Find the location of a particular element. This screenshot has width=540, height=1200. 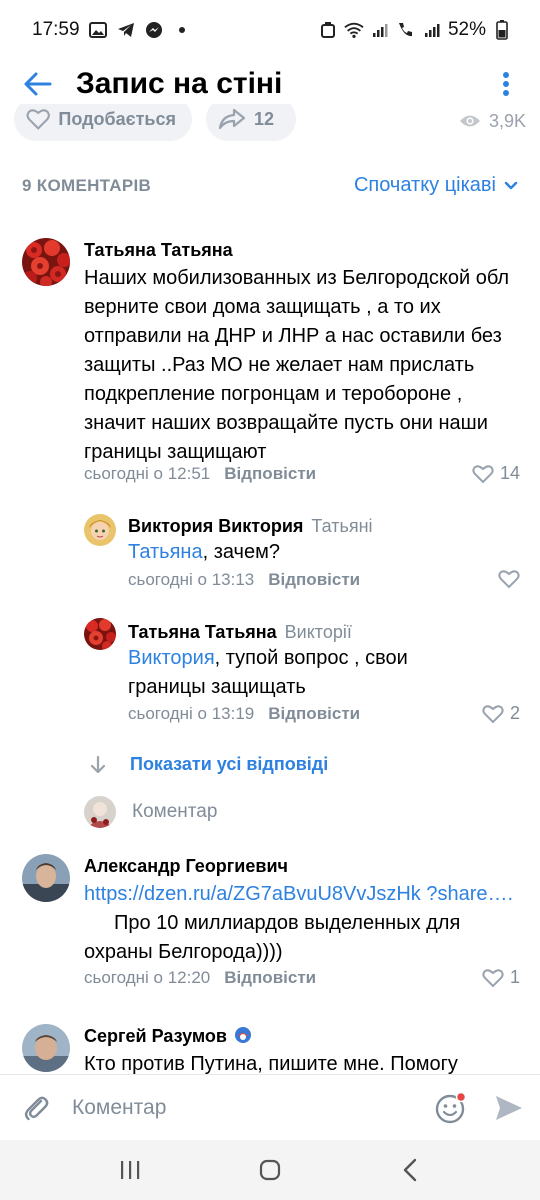

mention-link: Татьяна is located at coordinates (165, 552).